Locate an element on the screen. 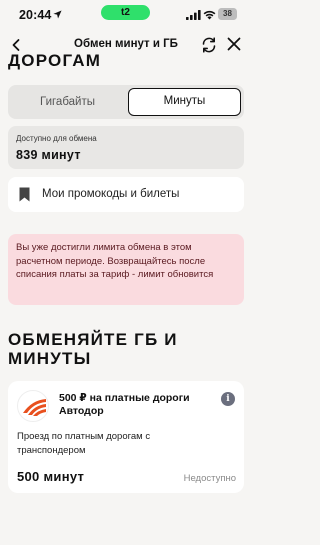  status-bar: 20:44 t2 38 is located at coordinates (126, 15).